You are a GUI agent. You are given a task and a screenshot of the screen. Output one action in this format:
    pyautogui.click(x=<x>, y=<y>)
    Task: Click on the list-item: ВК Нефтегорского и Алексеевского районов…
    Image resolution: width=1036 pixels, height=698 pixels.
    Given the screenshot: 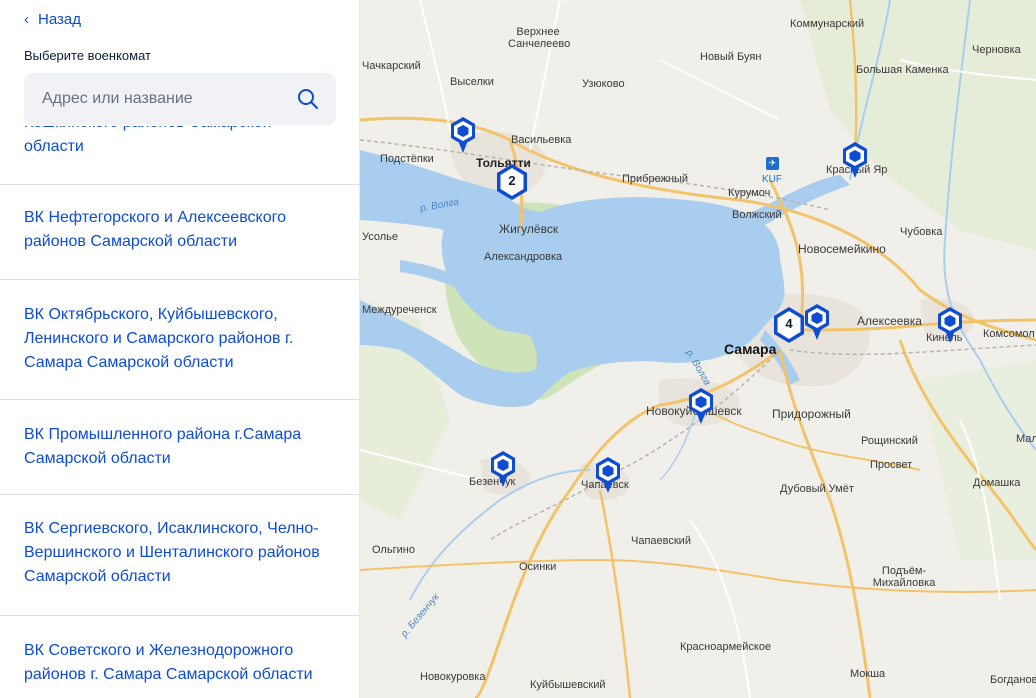 What is the action you would take?
    pyautogui.click(x=179, y=232)
    